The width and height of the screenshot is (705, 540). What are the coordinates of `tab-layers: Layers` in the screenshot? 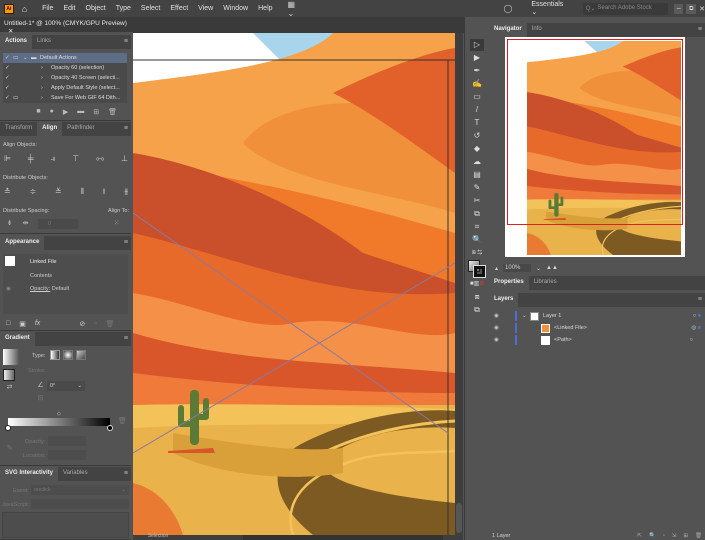 It's located at (504, 300).